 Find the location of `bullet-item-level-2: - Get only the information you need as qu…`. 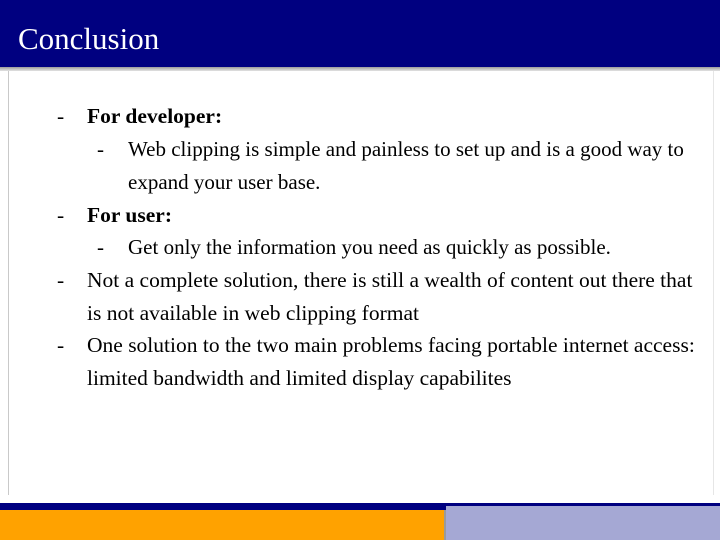

bullet-item-level-2: - Get only the information you need as qu… is located at coordinates (378, 247).